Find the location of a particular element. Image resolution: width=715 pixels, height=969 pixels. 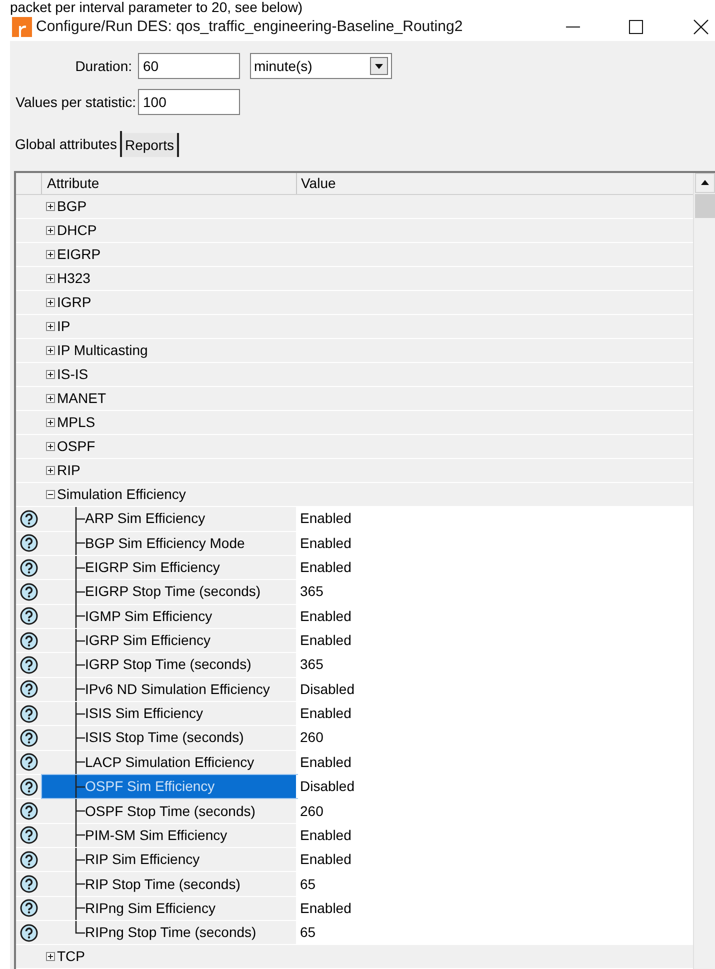

attribute-cell: OSPF Sim Efficiency is located at coordinates (169, 786).